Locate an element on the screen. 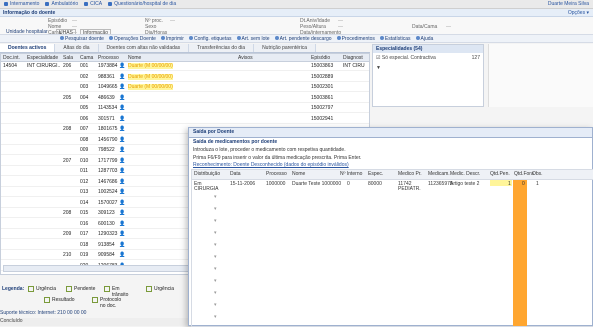 The image size is (593, 327). urgent-swatch-icon is located at coordinates (31, 289).